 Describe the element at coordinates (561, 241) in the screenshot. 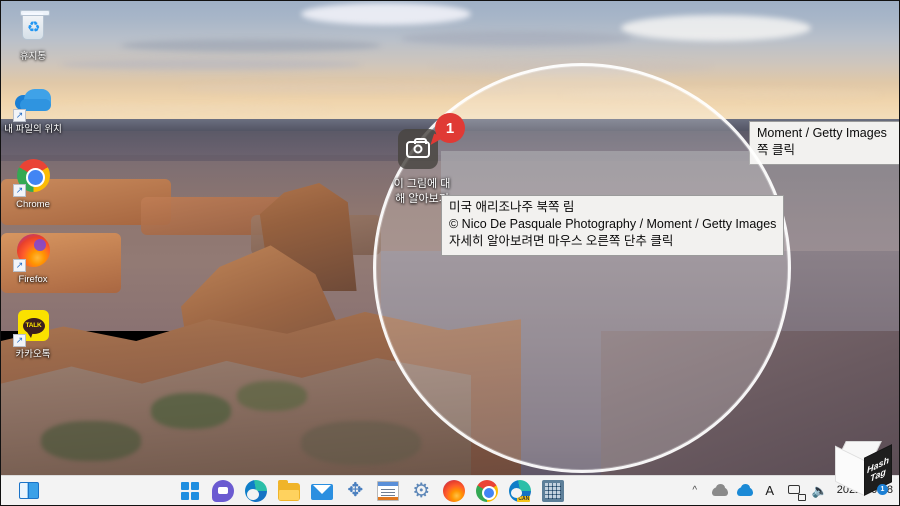

I see `tooltip-line-hint: 자세히 알아보려면 마우스 오른쪽 단추 클릭` at that location.